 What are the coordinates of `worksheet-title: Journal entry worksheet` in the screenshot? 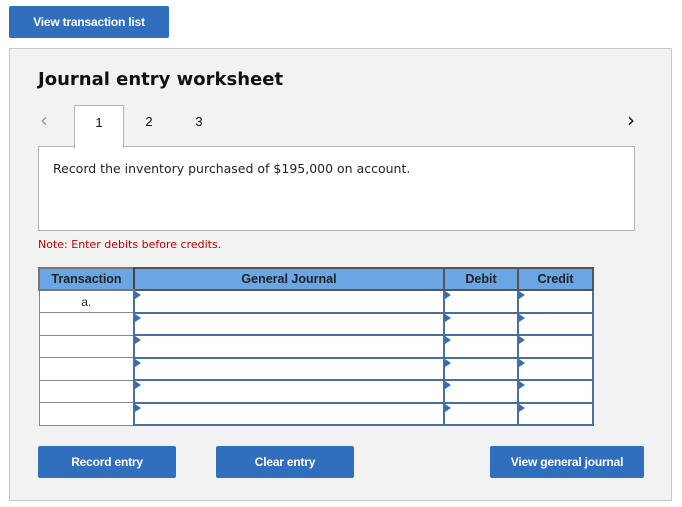 It's located at (161, 79).